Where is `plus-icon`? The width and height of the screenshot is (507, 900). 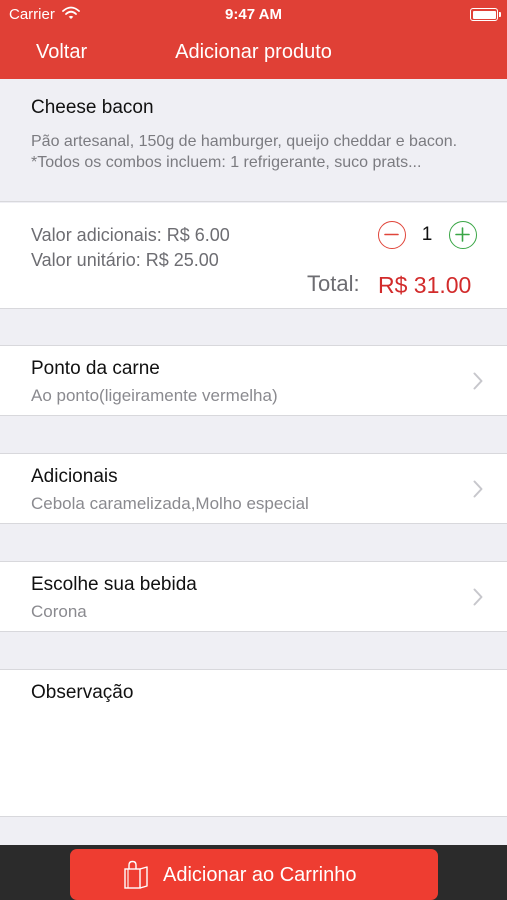
plus-icon is located at coordinates (462, 234).